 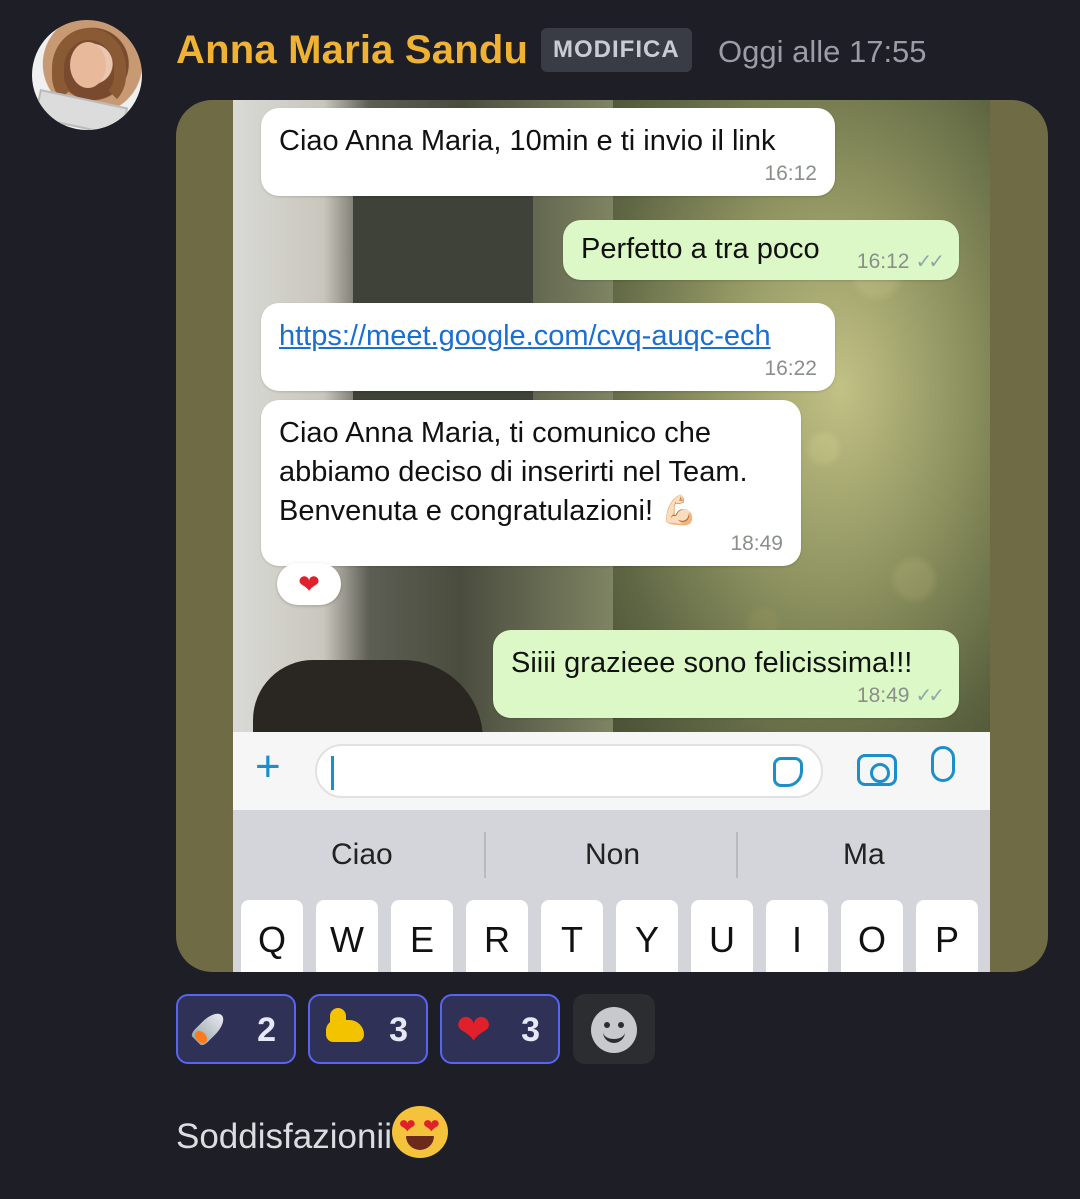 I want to click on reaction-count: 2, so click(x=266, y=1030).